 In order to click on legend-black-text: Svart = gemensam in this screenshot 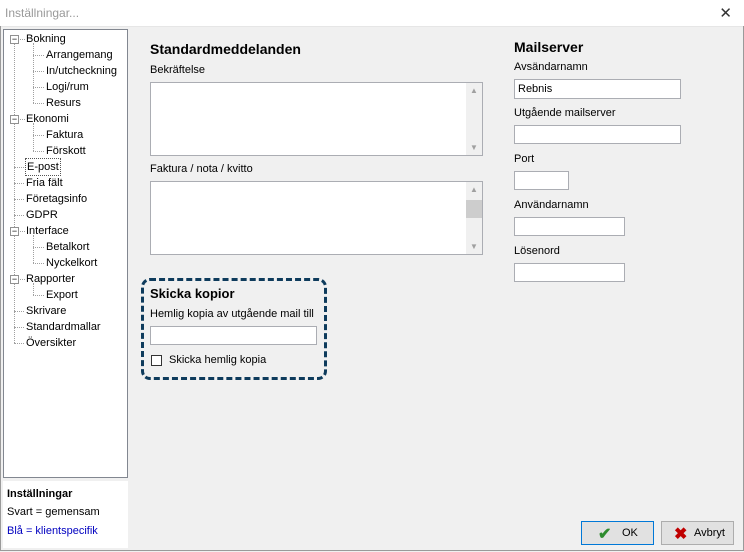, I will do `click(53, 512)`.